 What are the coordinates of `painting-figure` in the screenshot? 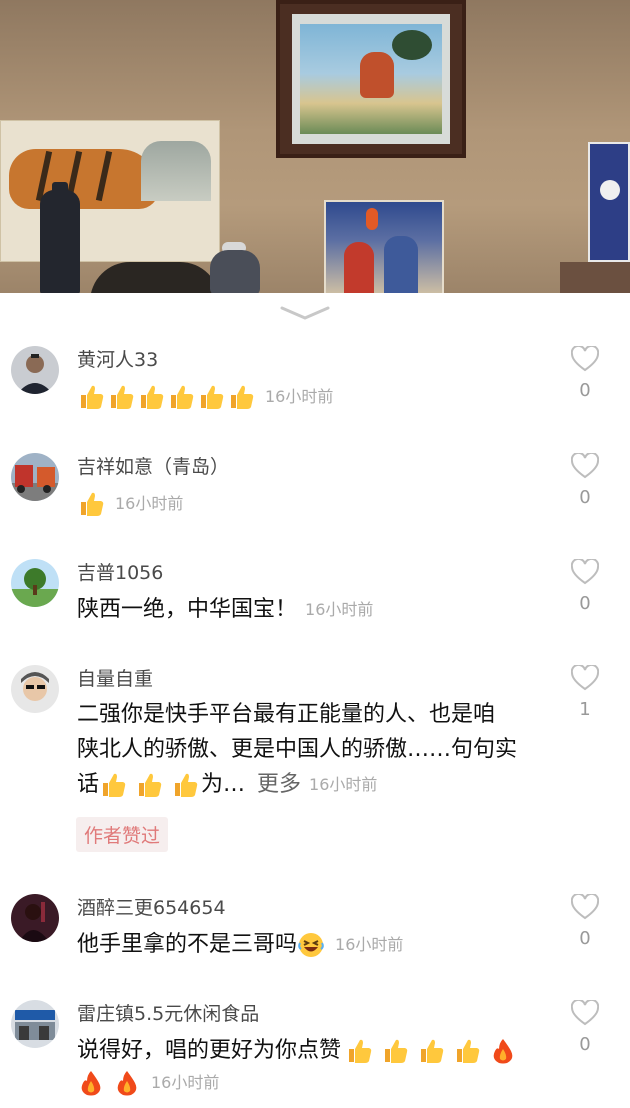 It's located at (377, 75).